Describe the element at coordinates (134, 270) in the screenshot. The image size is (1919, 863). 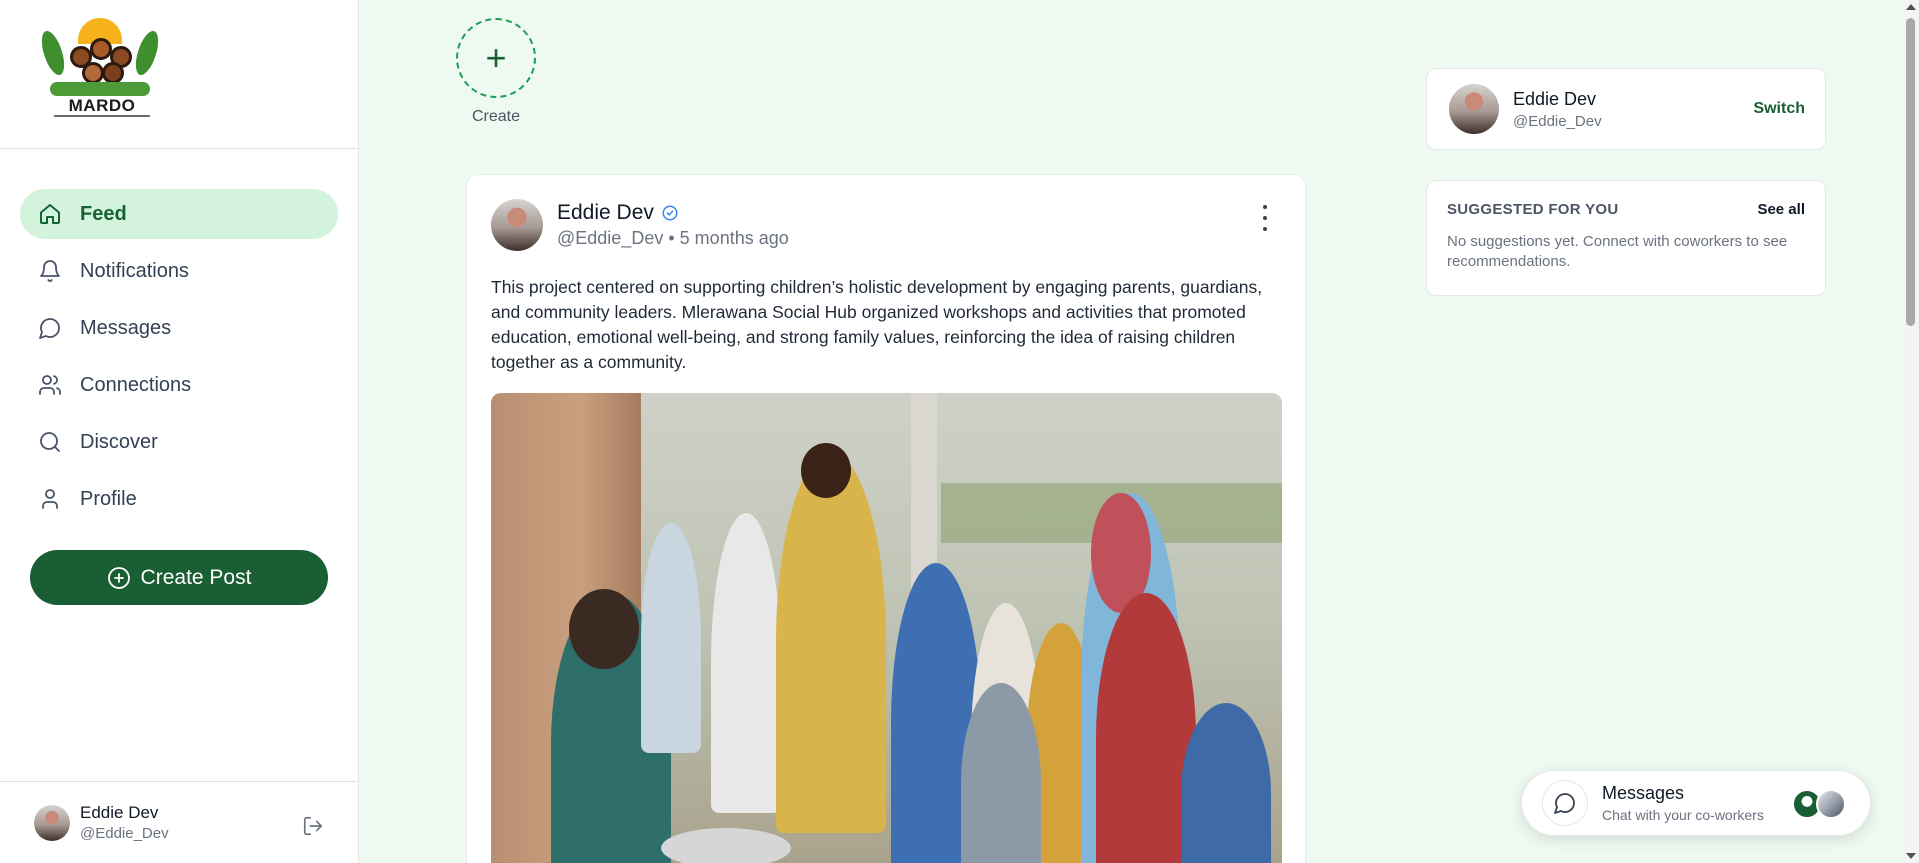
I see `sidebar-item-label: Notifications` at that location.